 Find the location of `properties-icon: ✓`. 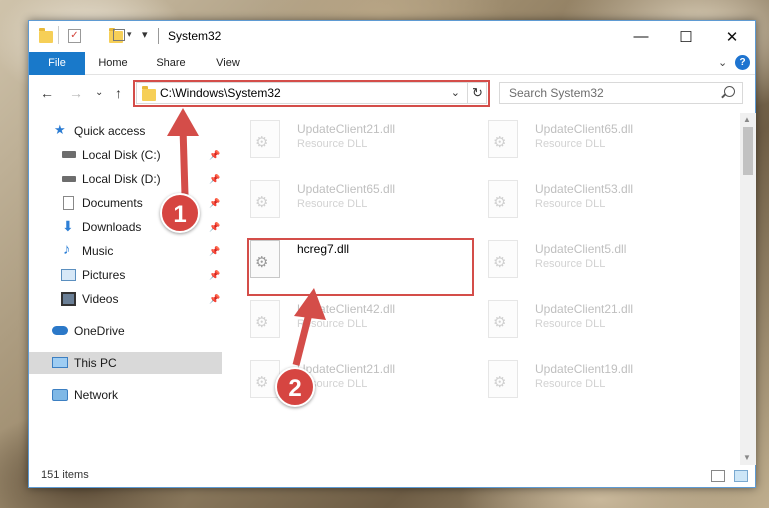

properties-icon: ✓ is located at coordinates (74, 36).